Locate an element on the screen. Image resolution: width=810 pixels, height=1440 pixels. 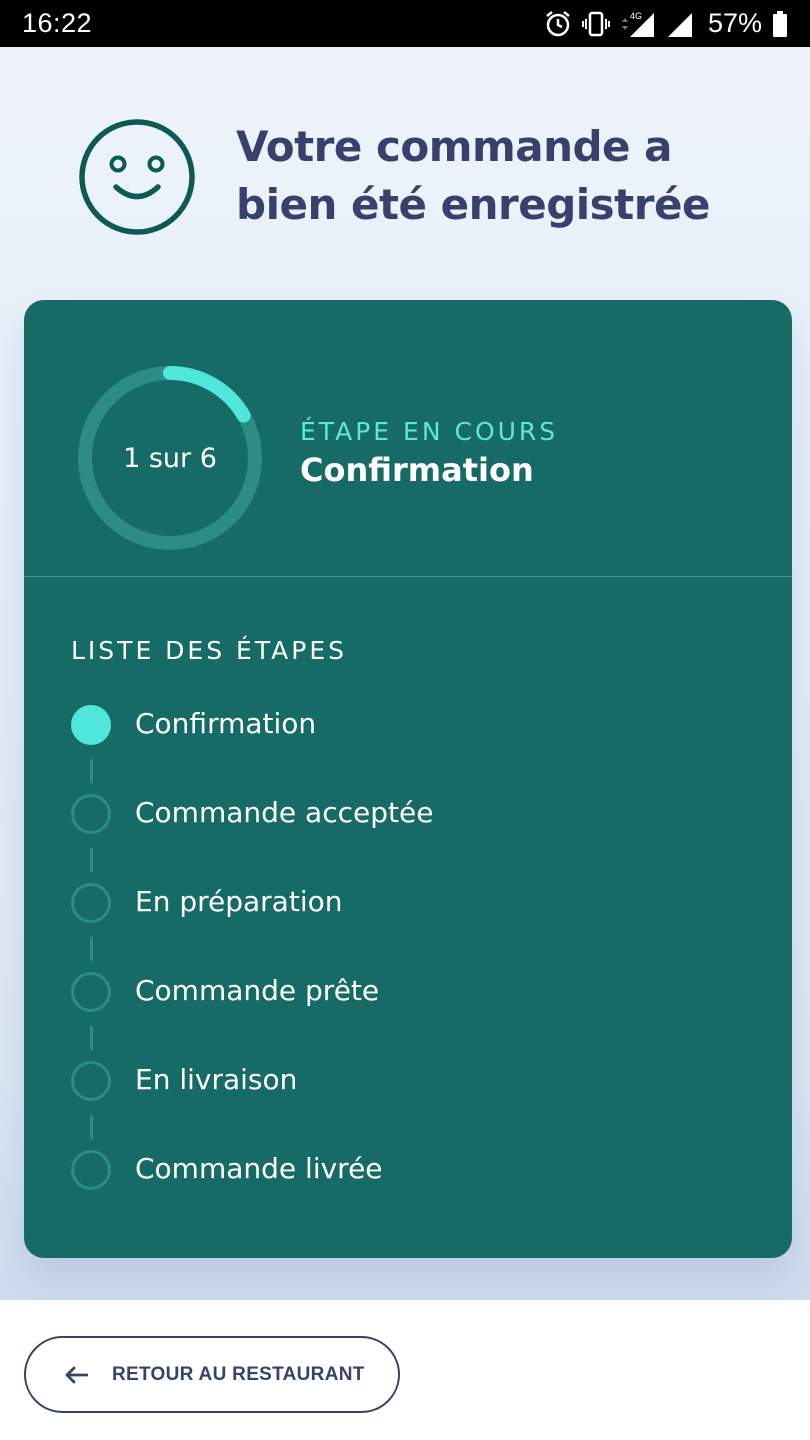
back-to-restaurant-button: RETOUR AU RESTAURANT is located at coordinates (212, 1374).